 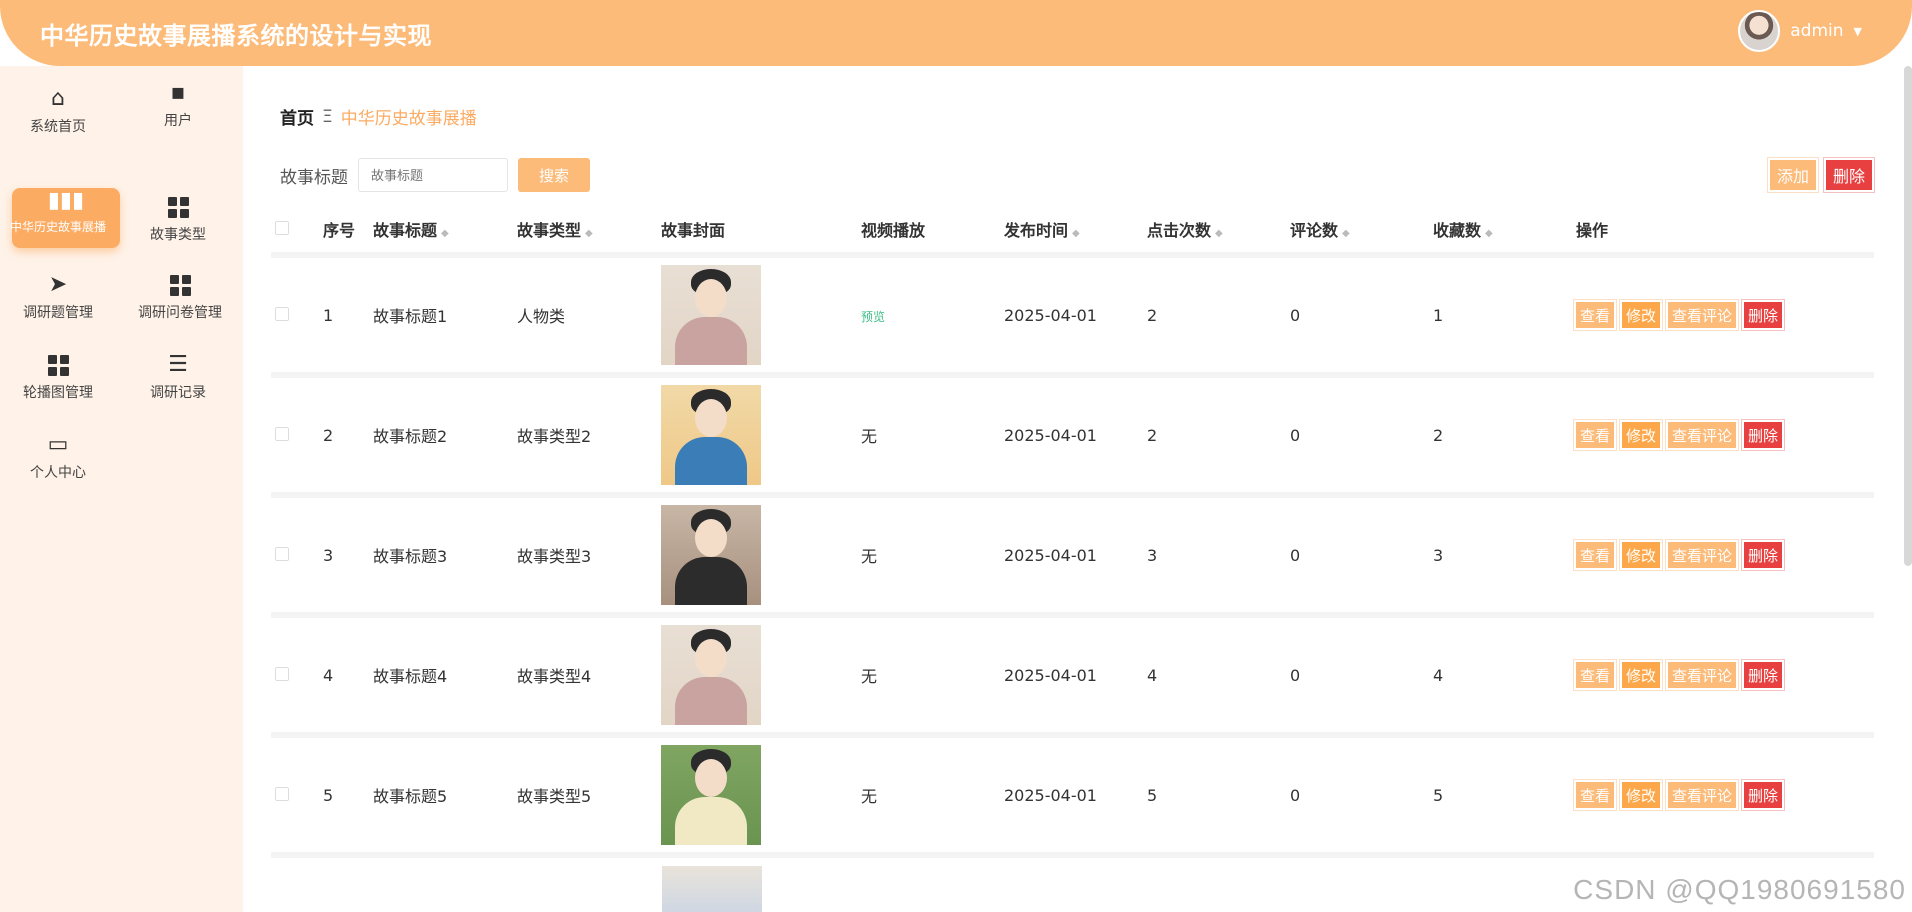 I want to click on search-label: 故事标题, so click(x=314, y=177).